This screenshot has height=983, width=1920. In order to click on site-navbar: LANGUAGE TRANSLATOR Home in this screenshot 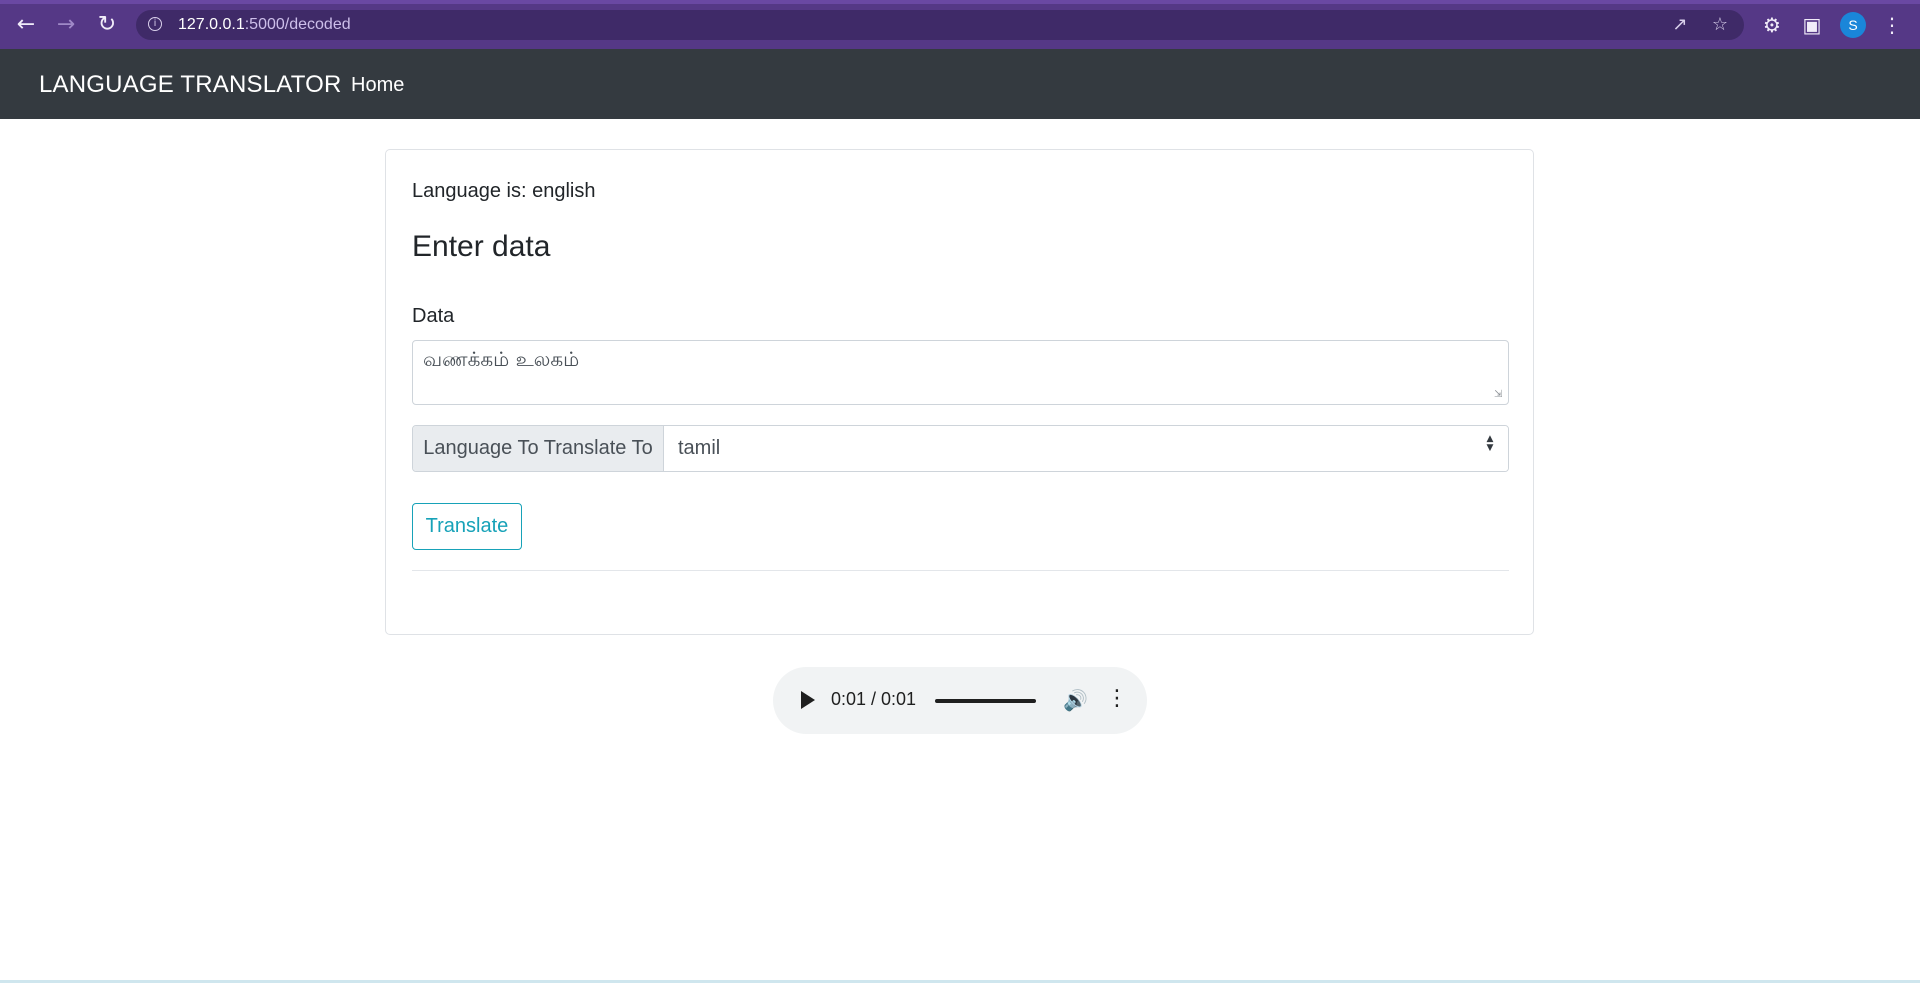, I will do `click(960, 84)`.